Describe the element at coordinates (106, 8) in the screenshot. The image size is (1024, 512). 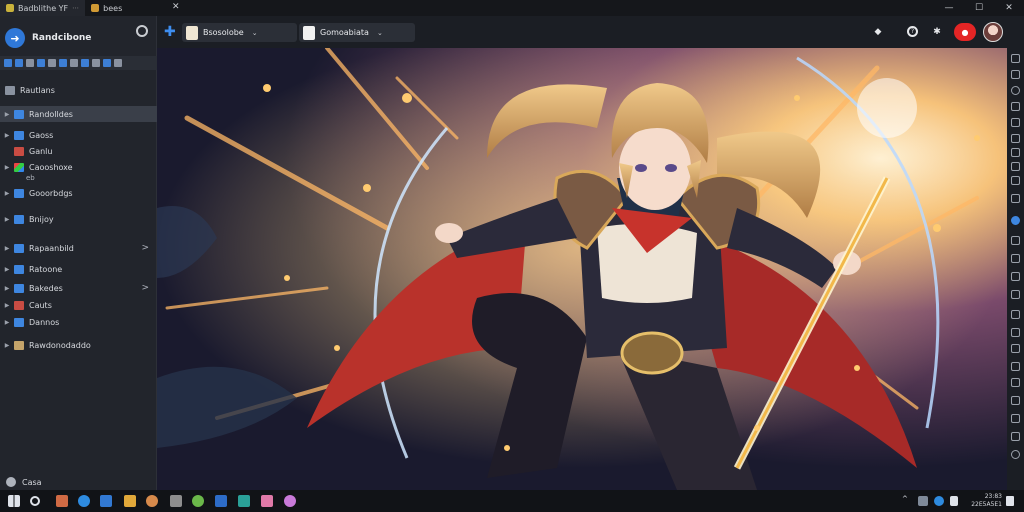
I see `tab-2: bees` at that location.